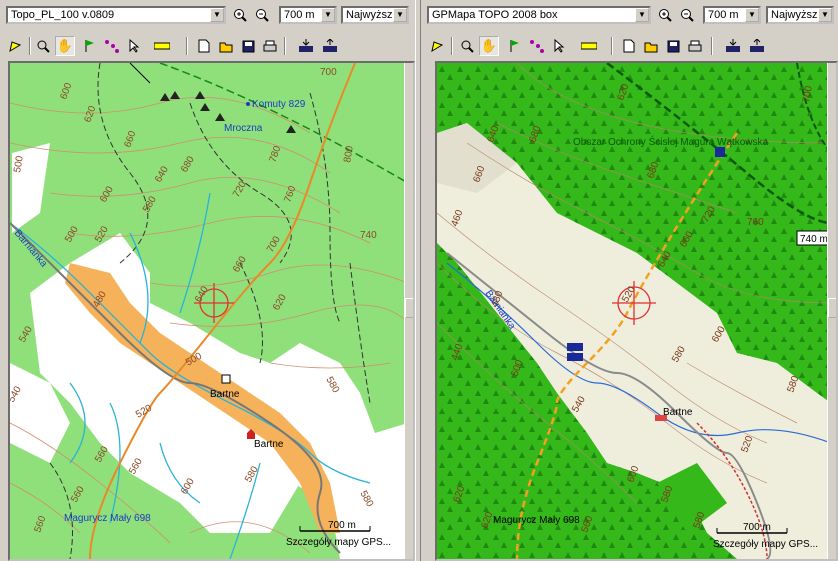 This screenshot has height=561, width=838. I want to click on elevation-tag-label: 740 m, so click(814, 239).